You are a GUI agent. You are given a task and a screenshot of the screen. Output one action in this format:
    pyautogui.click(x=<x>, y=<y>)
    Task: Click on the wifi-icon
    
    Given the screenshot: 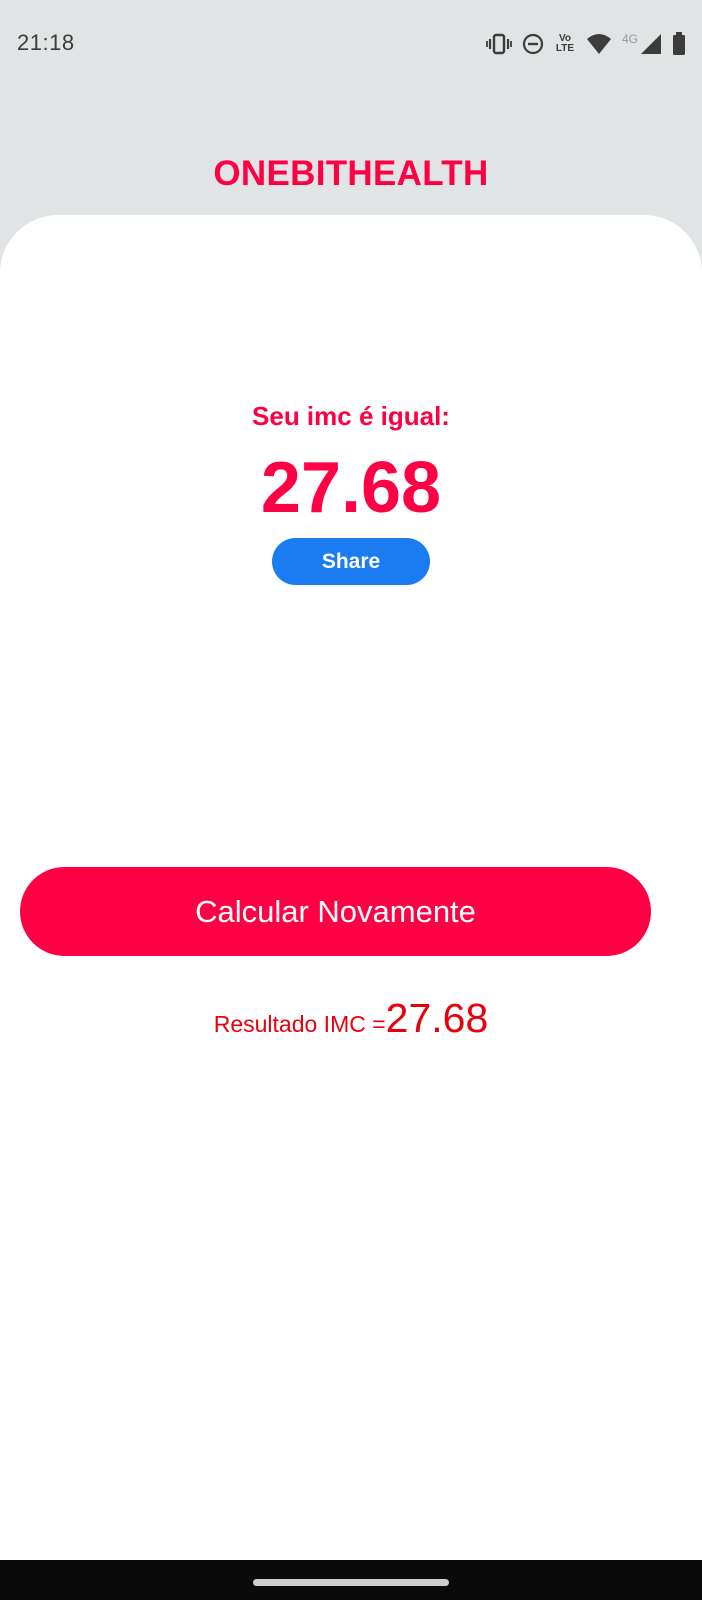 What is the action you would take?
    pyautogui.click(x=599, y=44)
    